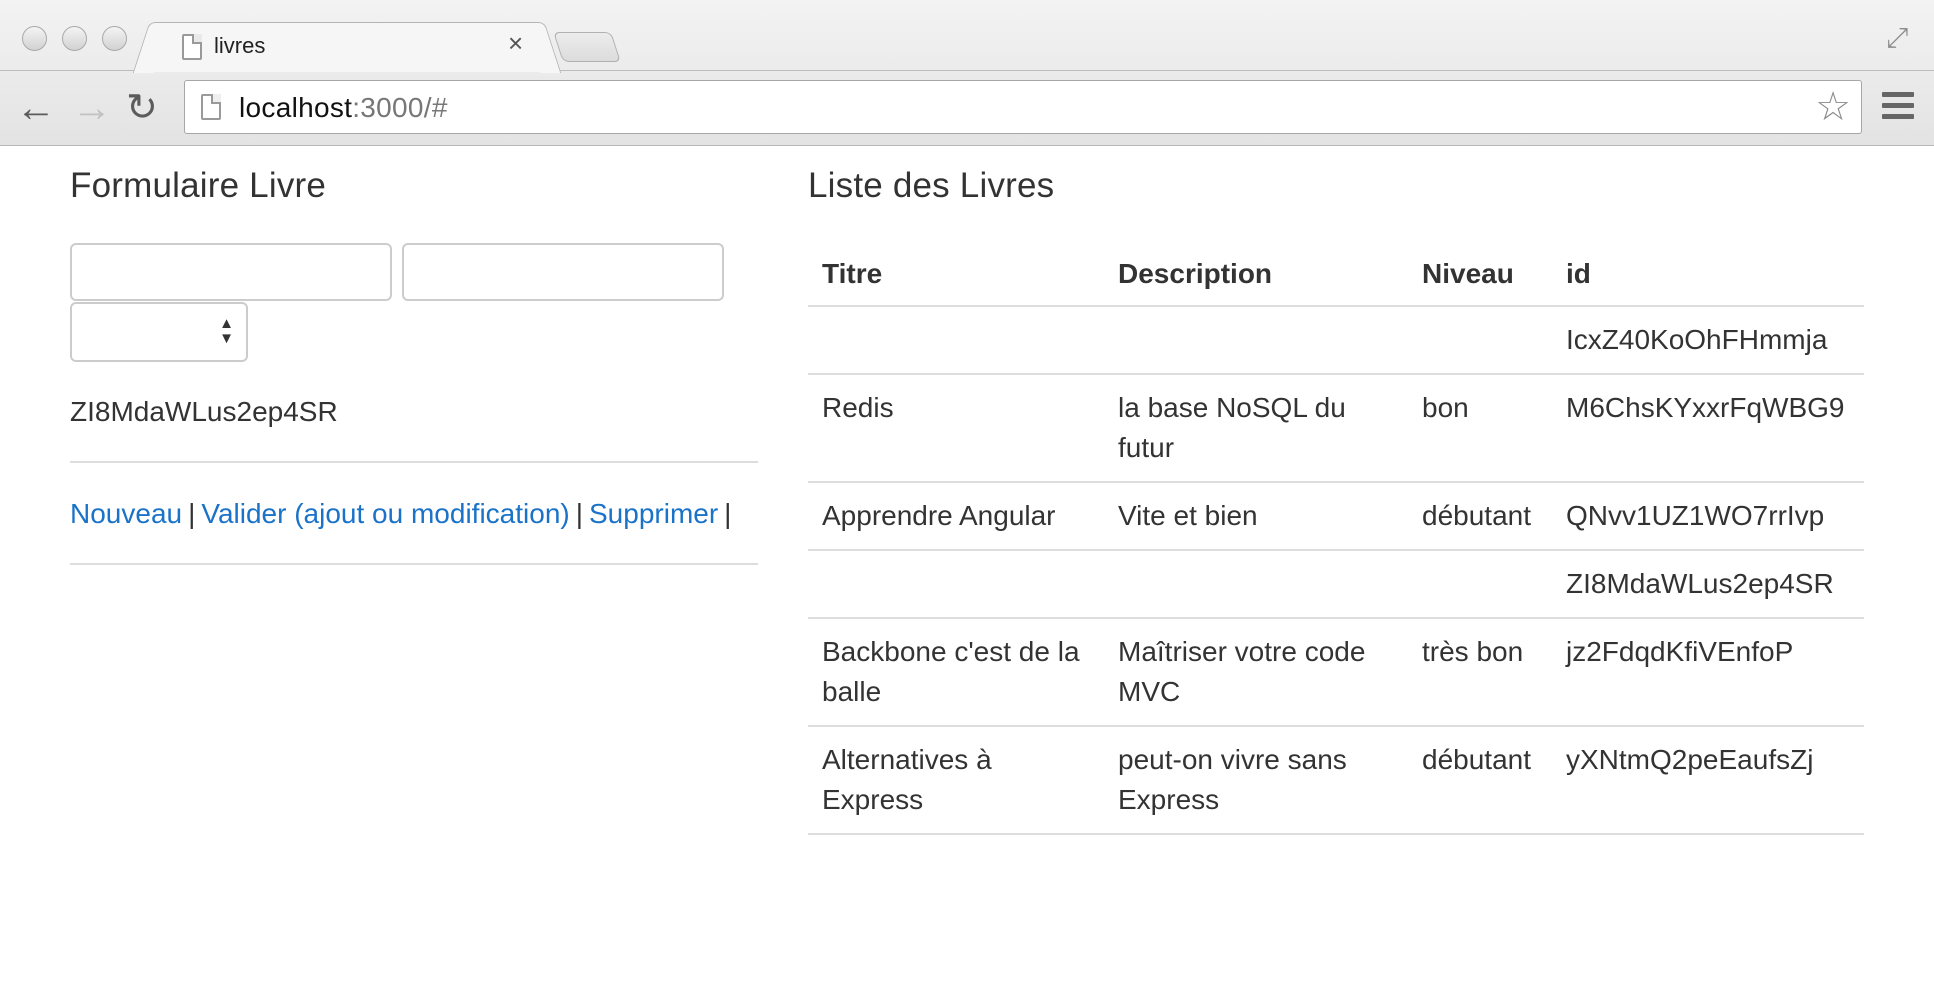 The image size is (1934, 986). I want to click on select-arrows-icon: ▲ ▼, so click(226, 331).